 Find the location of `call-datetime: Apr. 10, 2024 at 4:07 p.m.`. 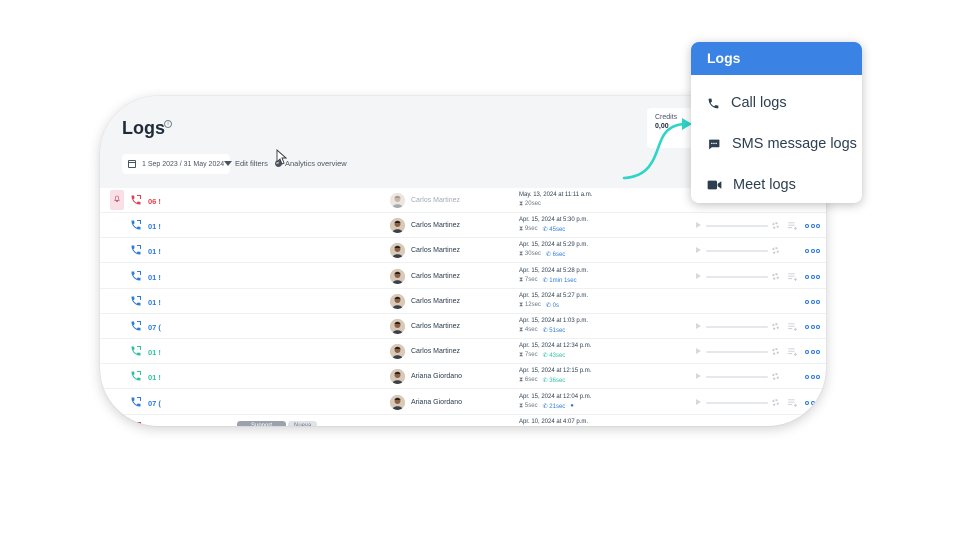

call-datetime: Apr. 10, 2024 at 4:07 p.m. is located at coordinates (554, 421).